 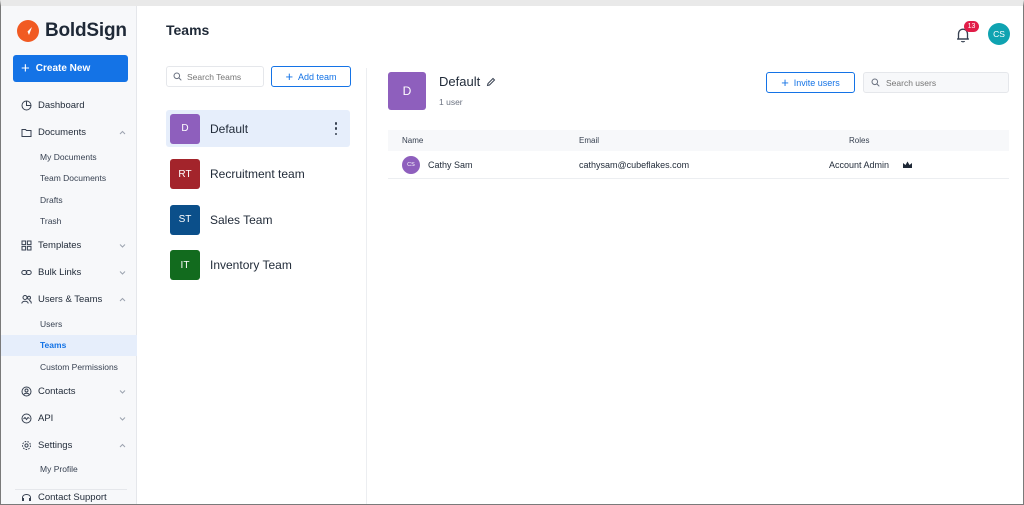 What do you see at coordinates (185, 128) in the screenshot?
I see `team-avatar: D` at bounding box center [185, 128].